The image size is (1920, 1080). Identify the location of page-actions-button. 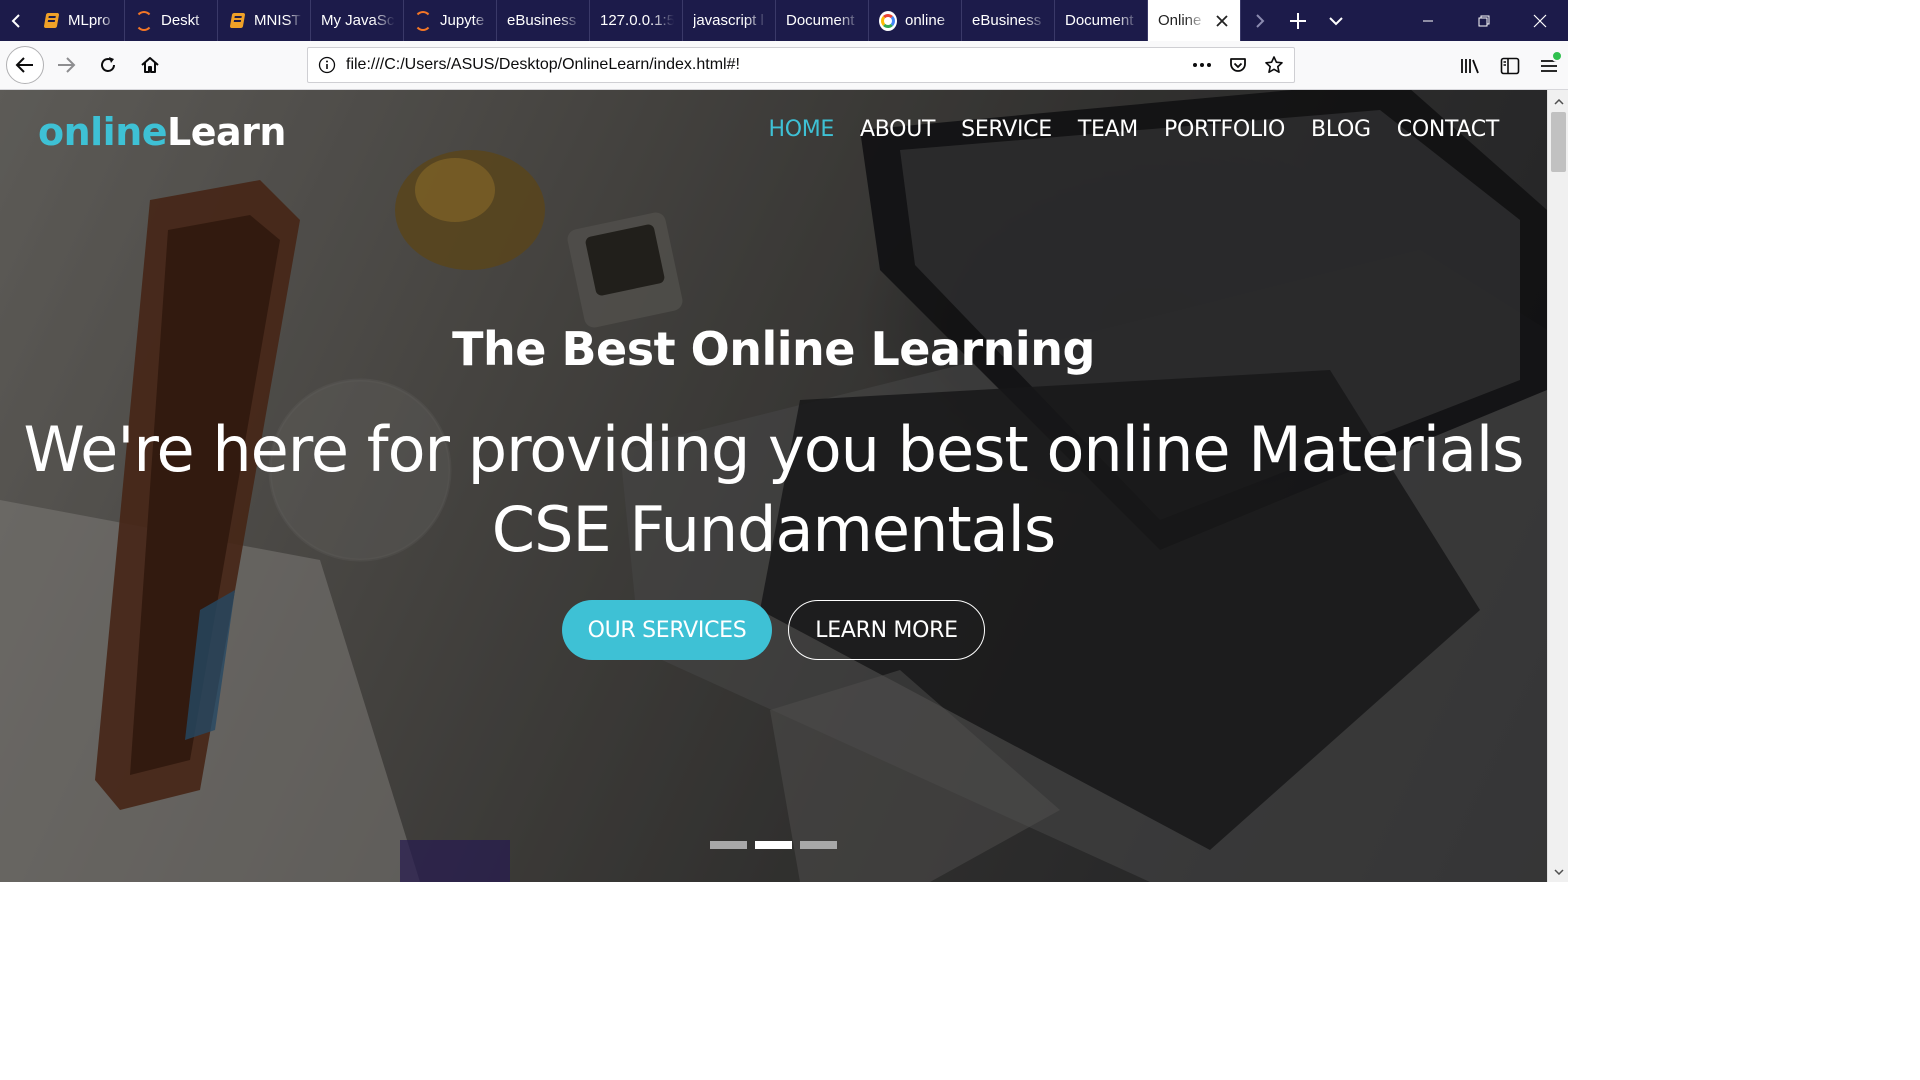
(1202, 65).